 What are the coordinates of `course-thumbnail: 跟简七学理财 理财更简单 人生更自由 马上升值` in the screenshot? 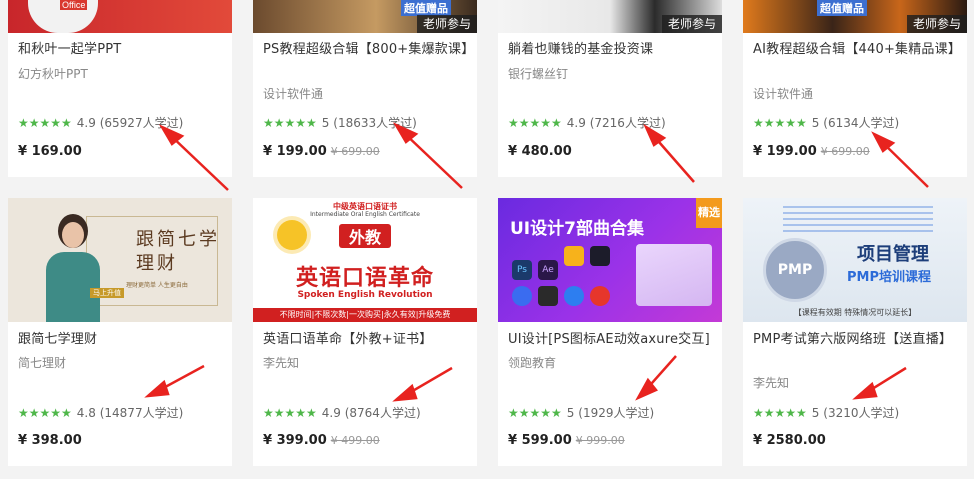 It's located at (120, 260).